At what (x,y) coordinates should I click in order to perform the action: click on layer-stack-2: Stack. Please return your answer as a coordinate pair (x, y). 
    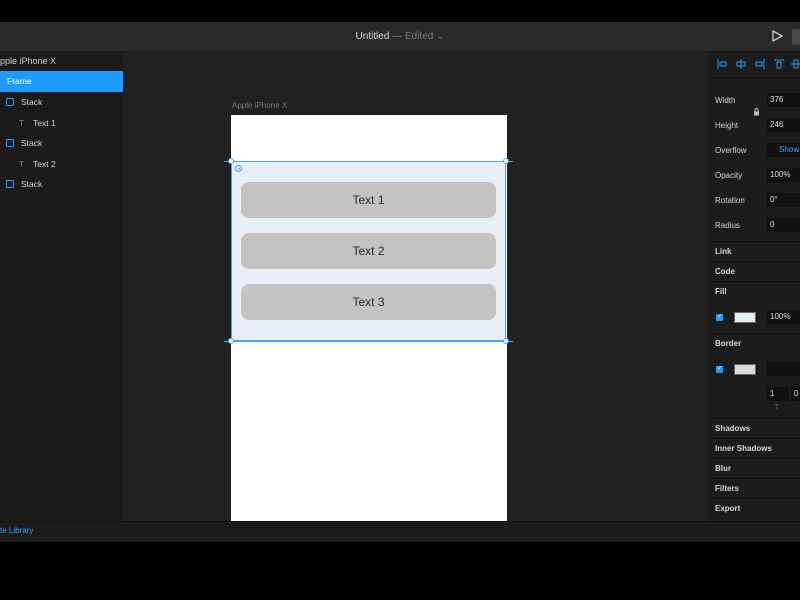
    Looking at the image, I should click on (61, 143).